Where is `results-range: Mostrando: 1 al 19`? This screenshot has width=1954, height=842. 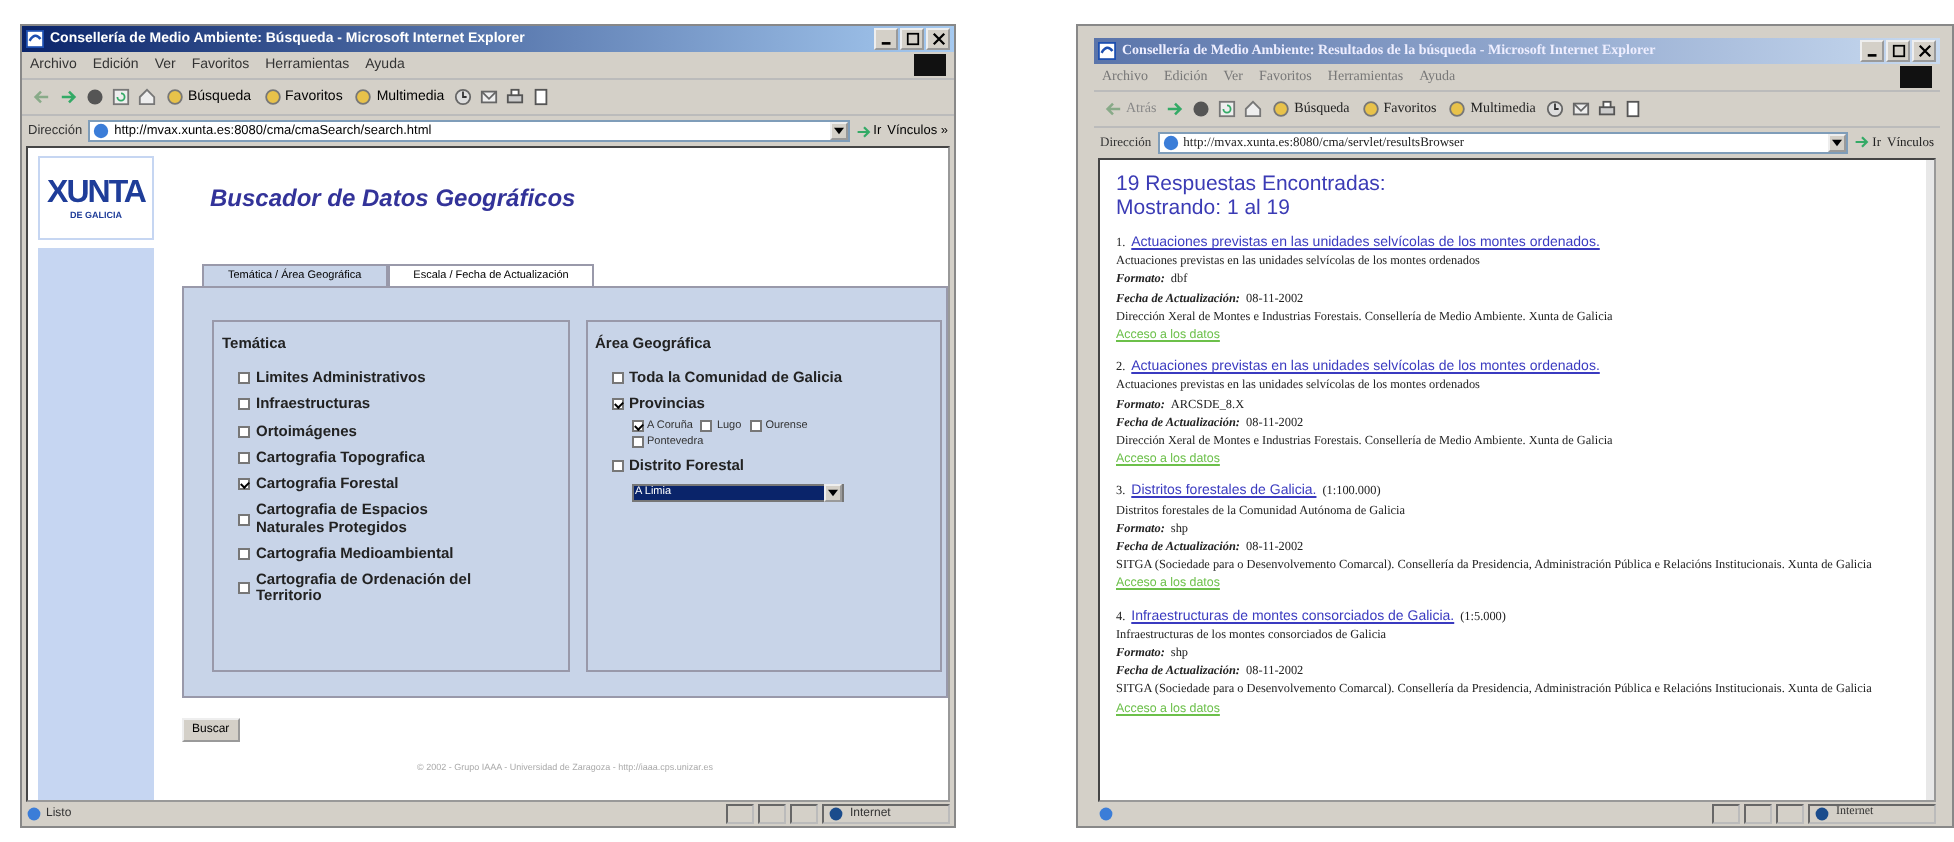 results-range: Mostrando: 1 al 19 is located at coordinates (1204, 208).